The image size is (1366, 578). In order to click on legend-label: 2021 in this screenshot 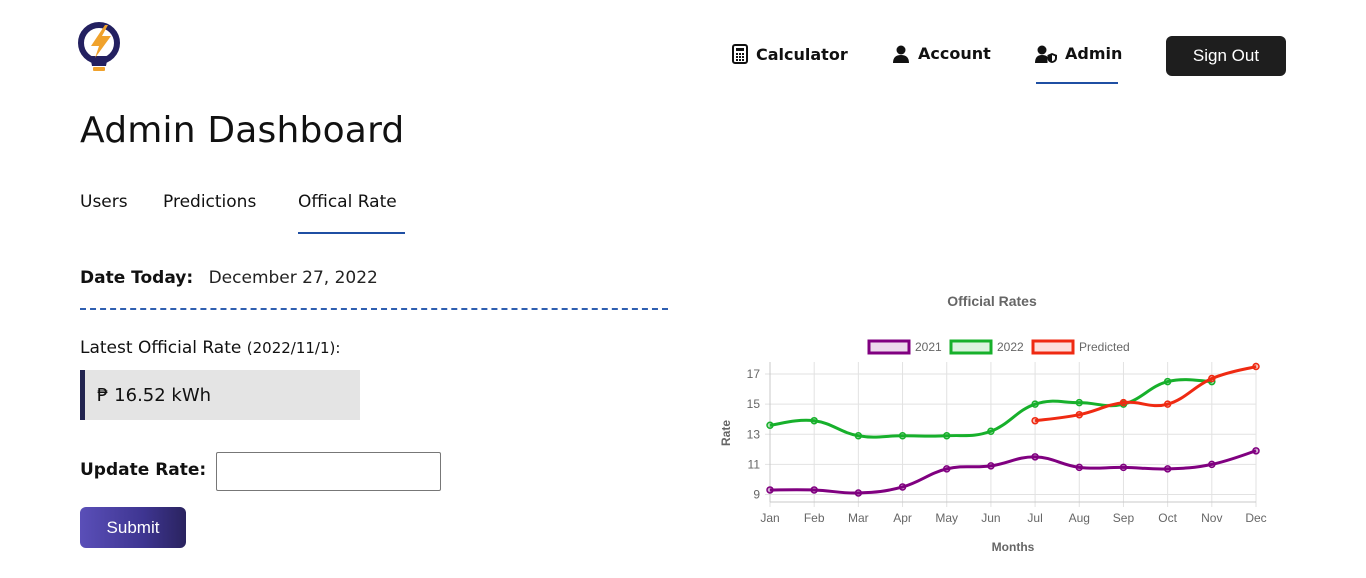, I will do `click(928, 347)`.